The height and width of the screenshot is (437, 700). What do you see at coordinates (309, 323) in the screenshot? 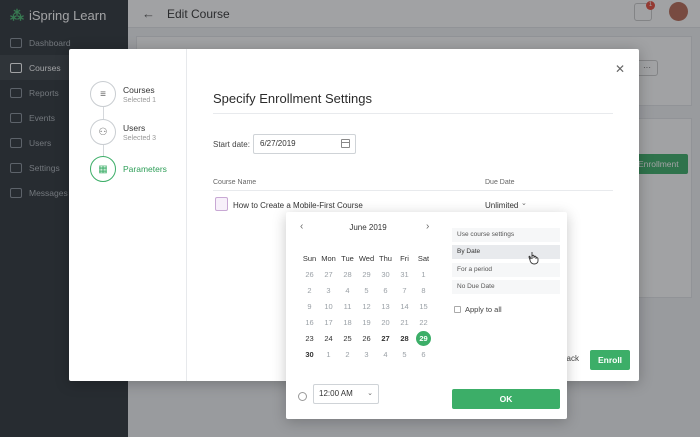
I see `calendar-day: 16` at bounding box center [309, 323].